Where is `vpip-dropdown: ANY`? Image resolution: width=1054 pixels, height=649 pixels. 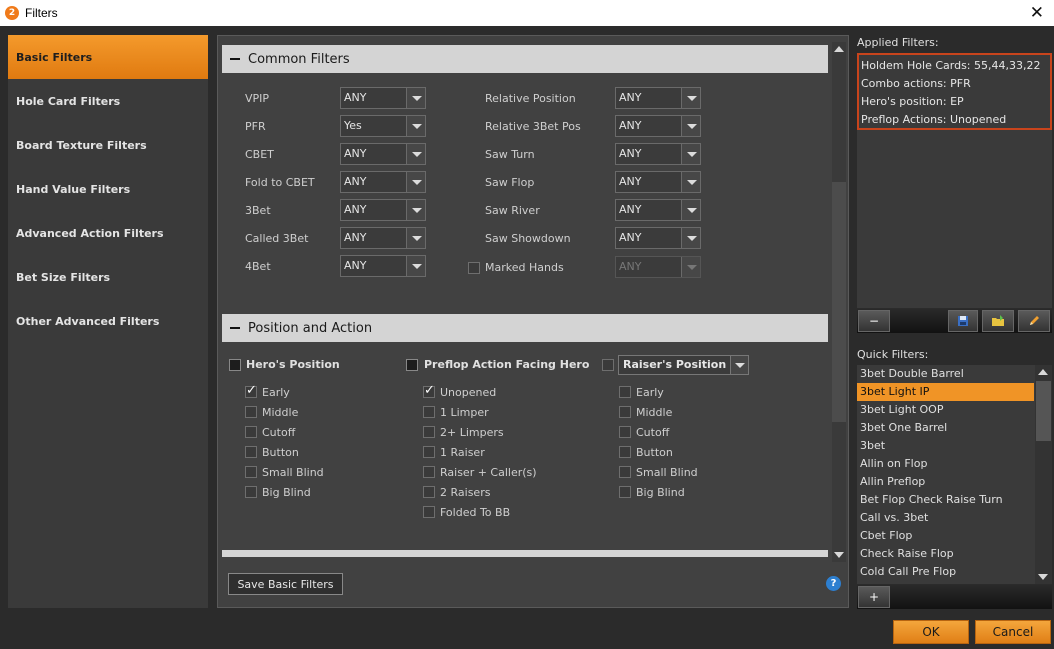
vpip-dropdown: ANY is located at coordinates (383, 98).